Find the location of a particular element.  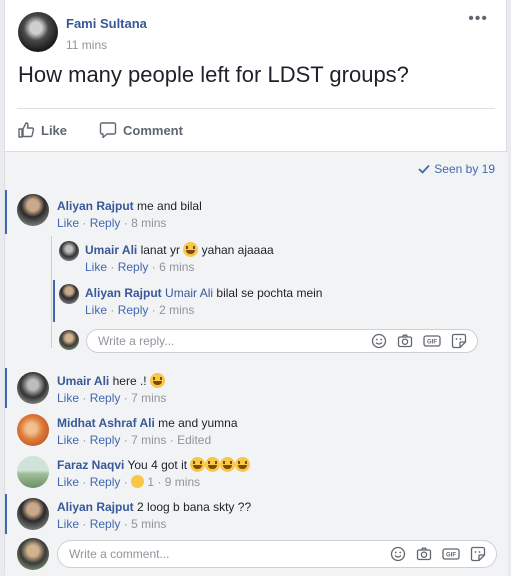

comment-meta: Like · Reply · 8 mins is located at coordinates (112, 223).